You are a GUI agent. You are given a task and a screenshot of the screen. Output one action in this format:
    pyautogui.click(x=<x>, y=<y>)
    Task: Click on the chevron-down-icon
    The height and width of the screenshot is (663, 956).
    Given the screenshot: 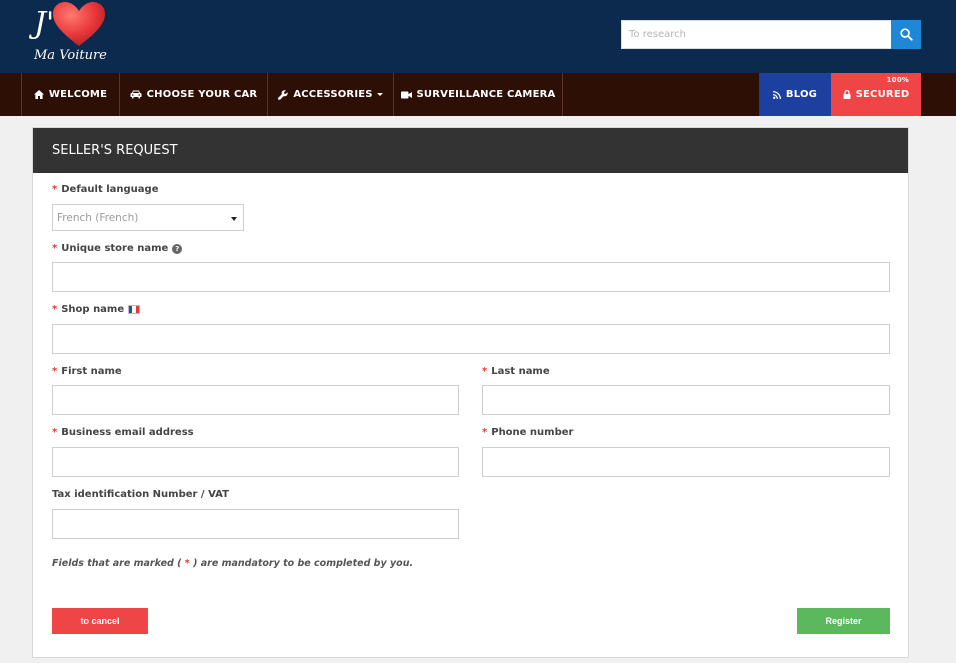 What is the action you would take?
    pyautogui.click(x=379, y=94)
    